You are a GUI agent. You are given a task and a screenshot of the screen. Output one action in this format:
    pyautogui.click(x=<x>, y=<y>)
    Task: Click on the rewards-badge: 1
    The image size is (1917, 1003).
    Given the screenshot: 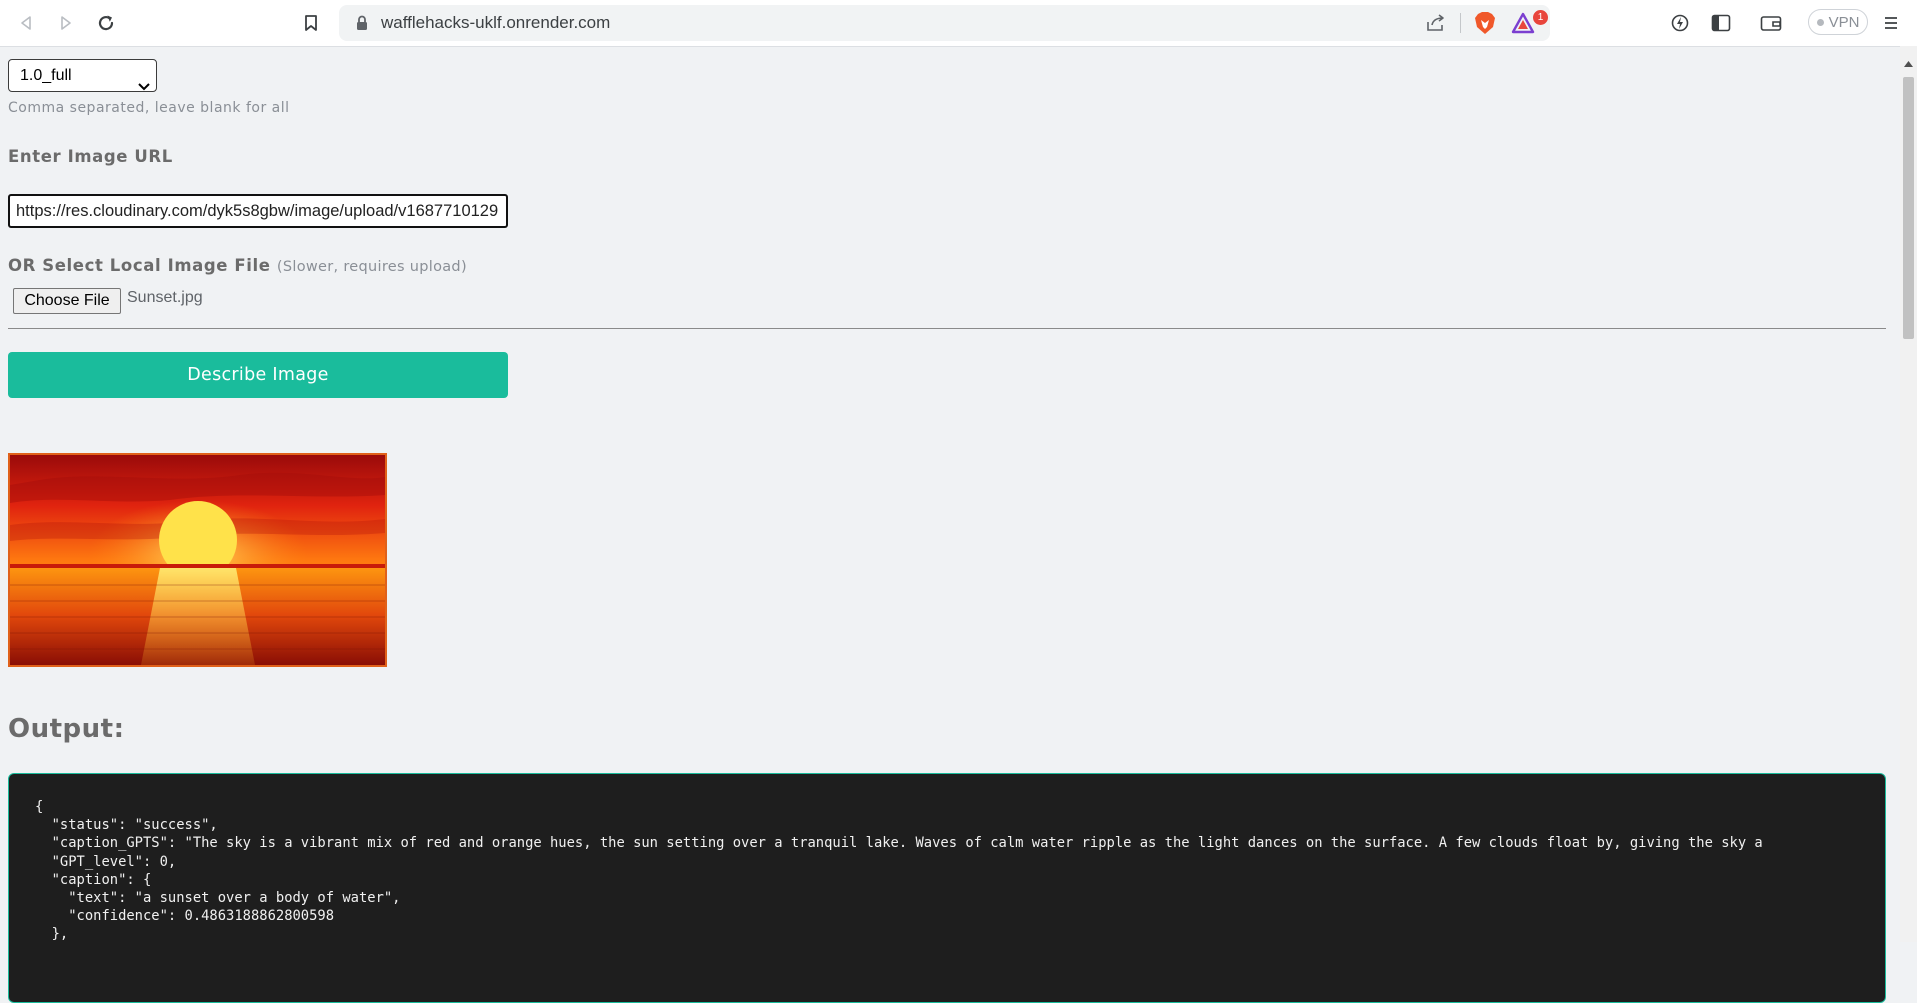 What is the action you would take?
    pyautogui.click(x=1540, y=17)
    